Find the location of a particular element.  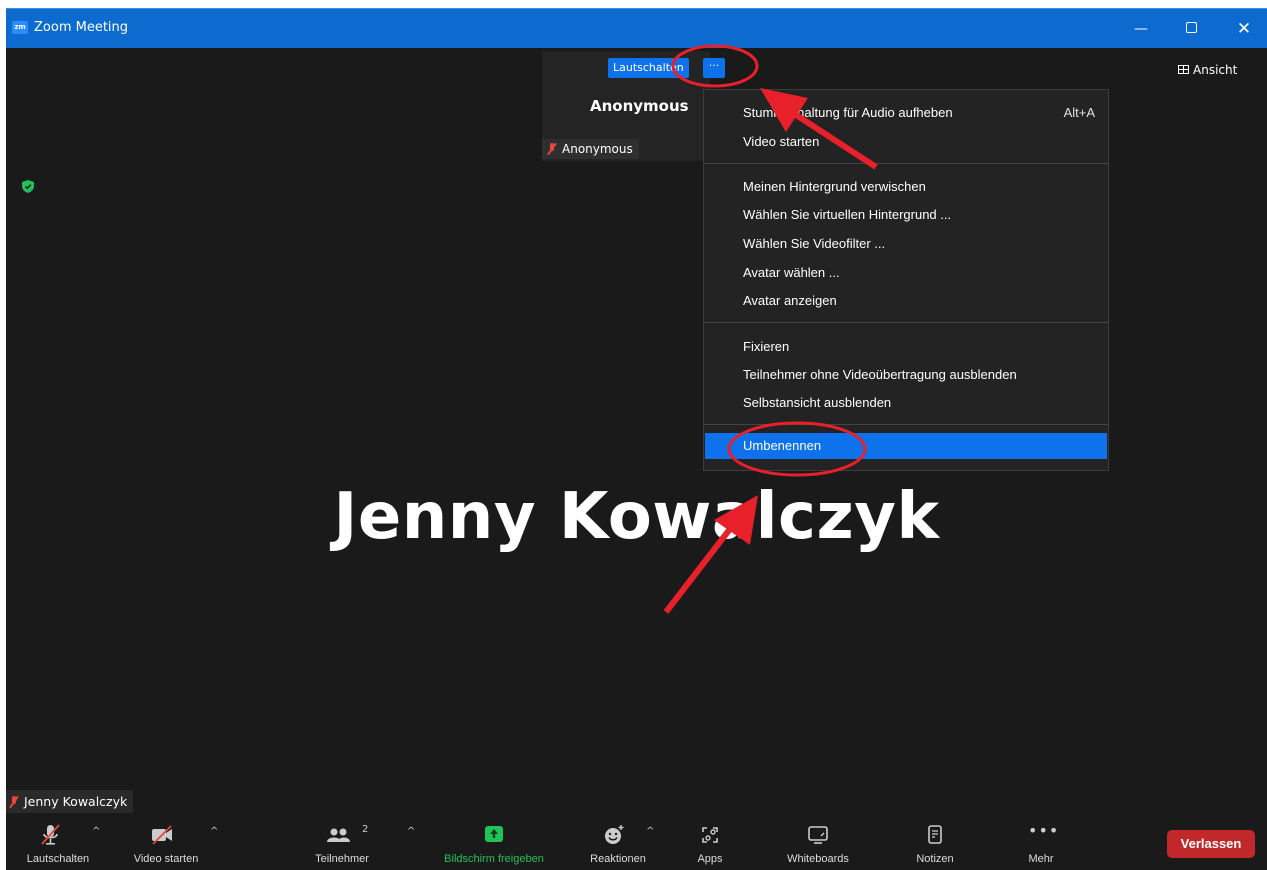

tile-name-label: Anonymous is located at coordinates (590, 149).